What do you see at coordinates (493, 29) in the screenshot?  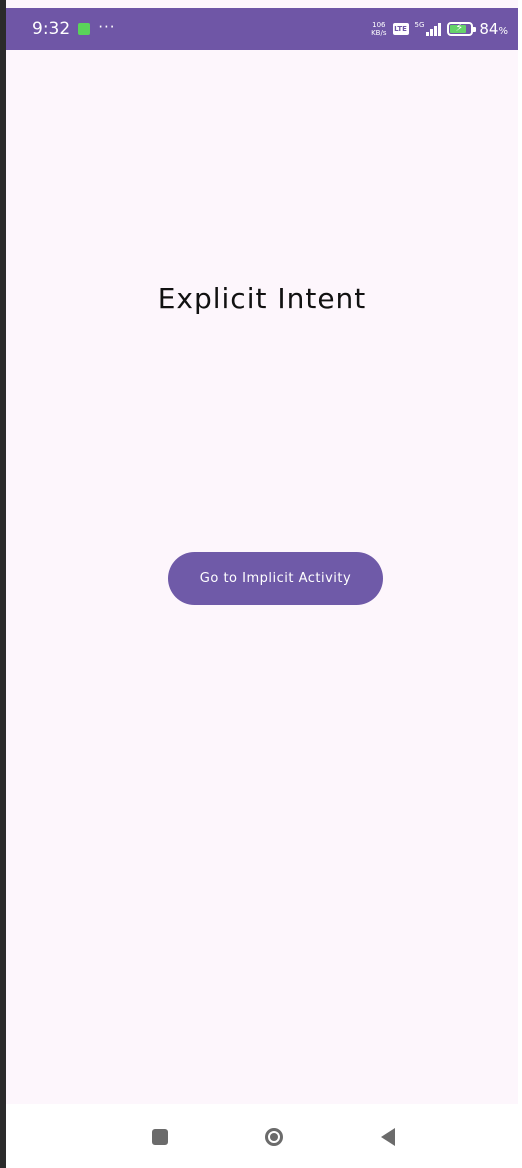 I see `battery-percentage: 84%` at bounding box center [493, 29].